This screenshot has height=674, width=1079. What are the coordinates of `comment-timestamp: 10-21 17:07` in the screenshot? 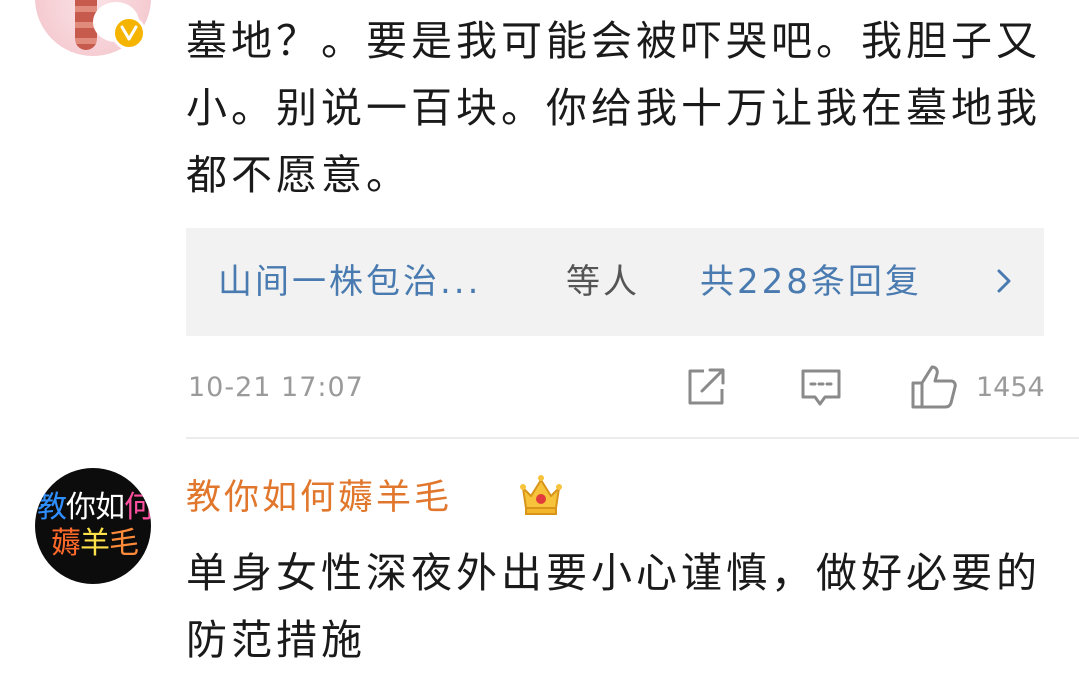 It's located at (276, 387).